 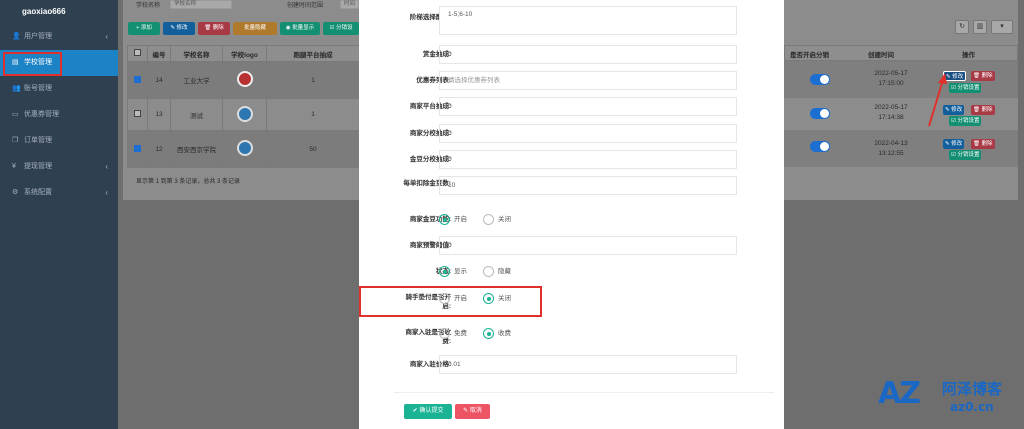 What do you see at coordinates (59, 37) in the screenshot?
I see `sidebar-item-user-management: 👤 用户管理 ‹` at bounding box center [59, 37].